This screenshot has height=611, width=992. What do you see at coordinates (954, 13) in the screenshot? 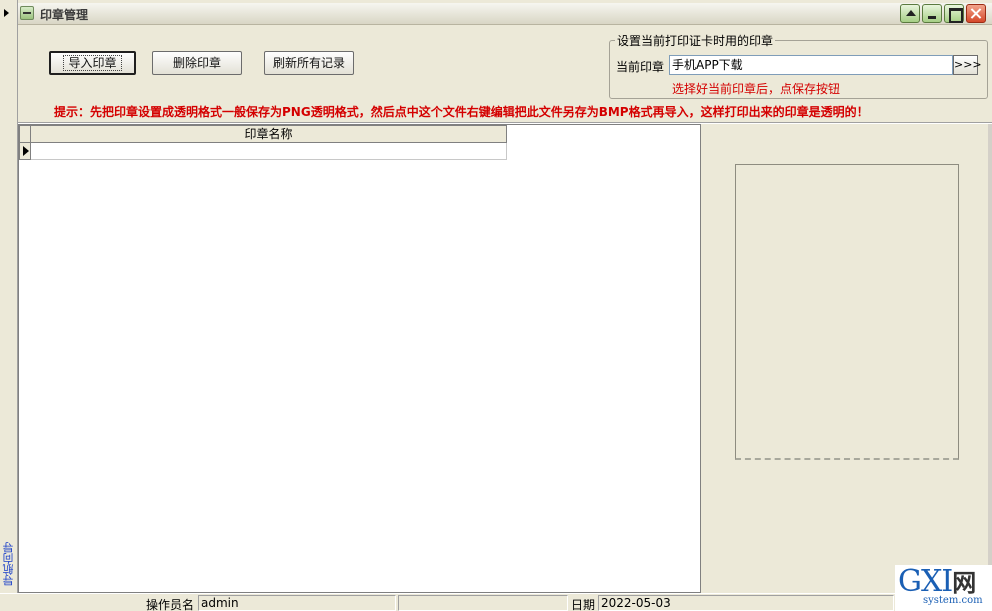
I see `maximize-button` at bounding box center [954, 13].